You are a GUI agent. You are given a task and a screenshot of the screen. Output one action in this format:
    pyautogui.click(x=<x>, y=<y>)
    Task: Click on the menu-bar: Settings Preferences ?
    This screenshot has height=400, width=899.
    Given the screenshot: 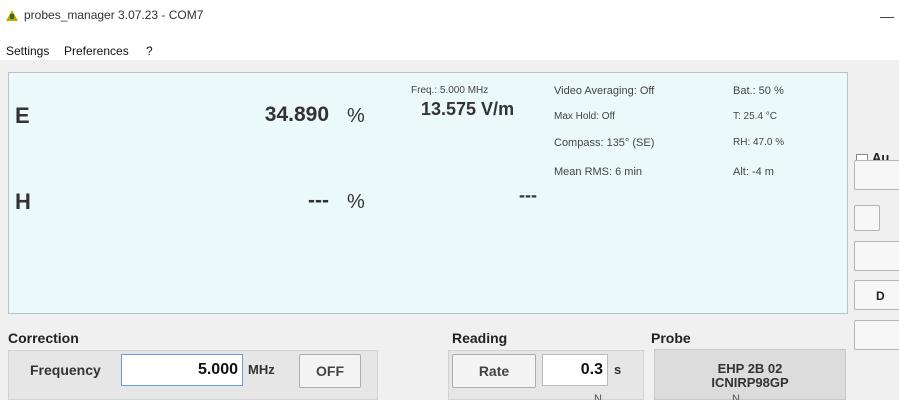 What is the action you would take?
    pyautogui.click(x=449, y=50)
    